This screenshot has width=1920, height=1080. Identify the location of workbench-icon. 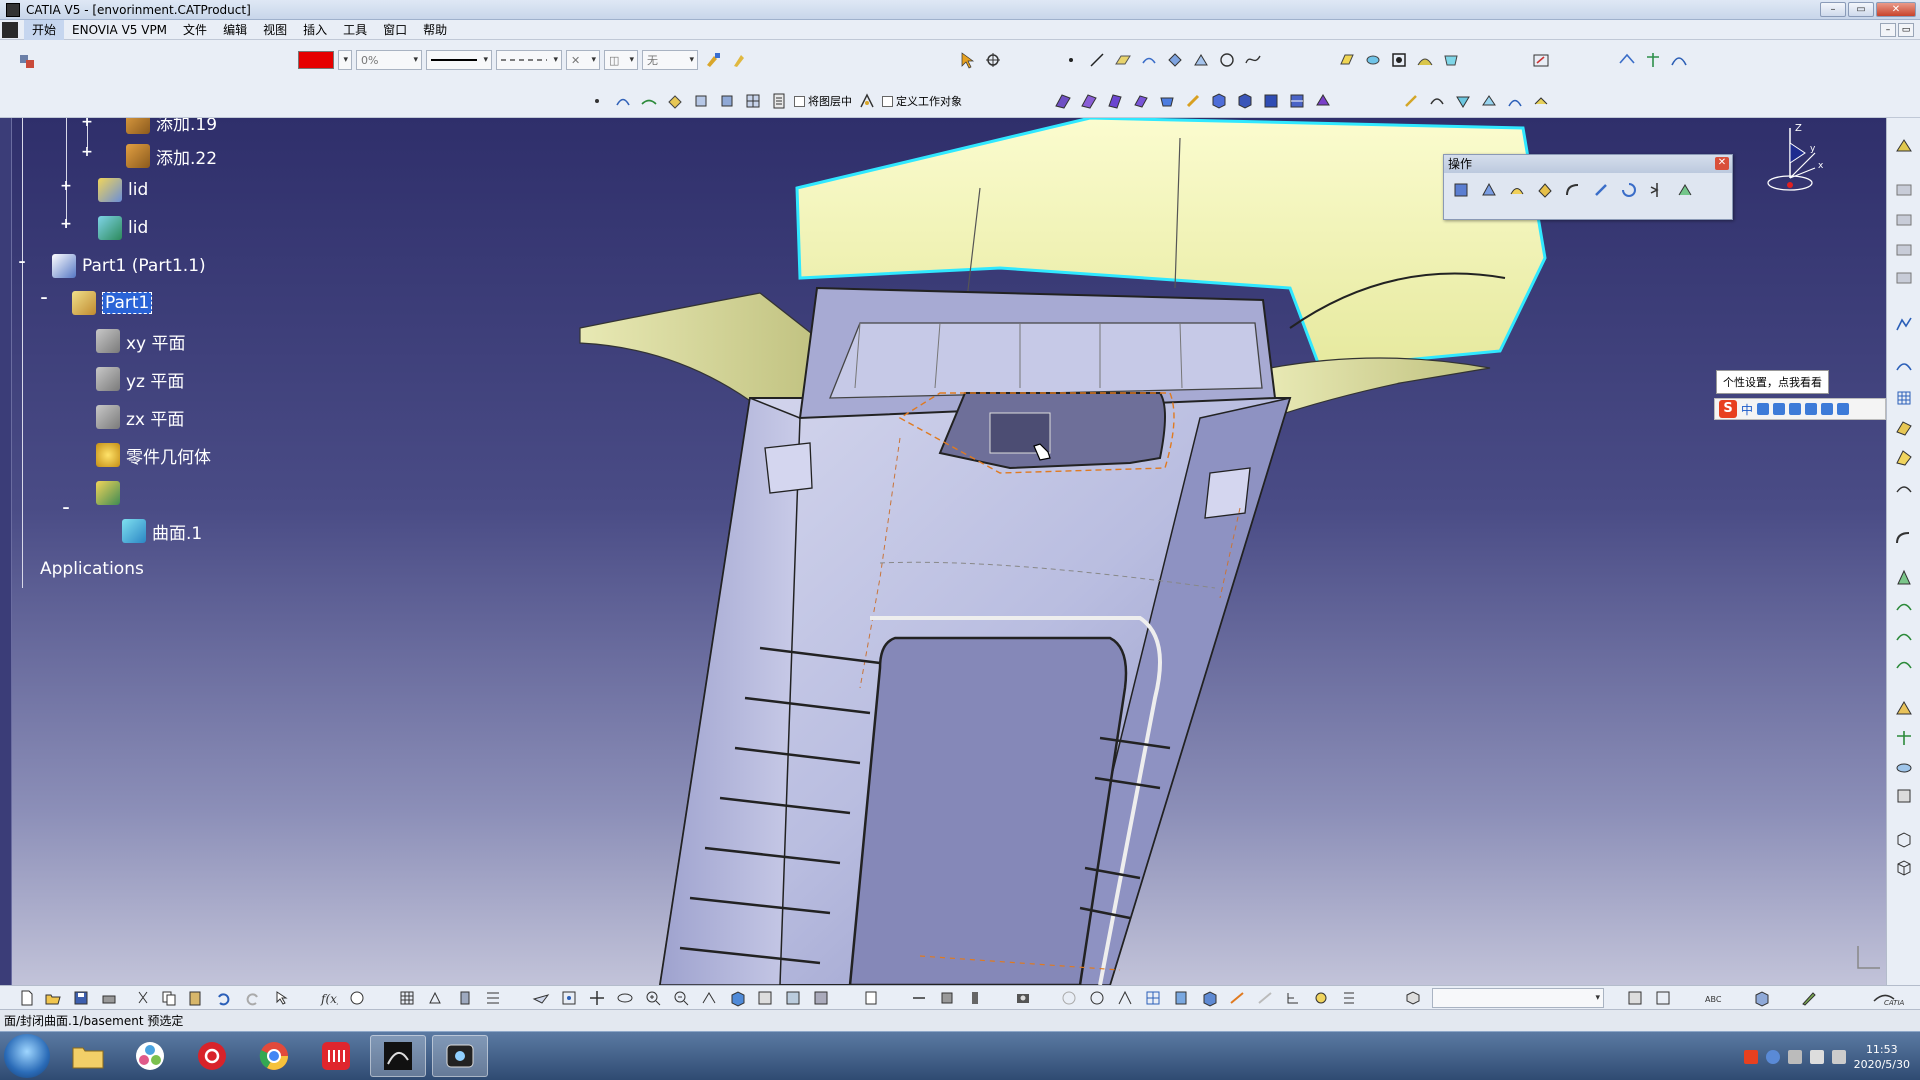
(27, 61).